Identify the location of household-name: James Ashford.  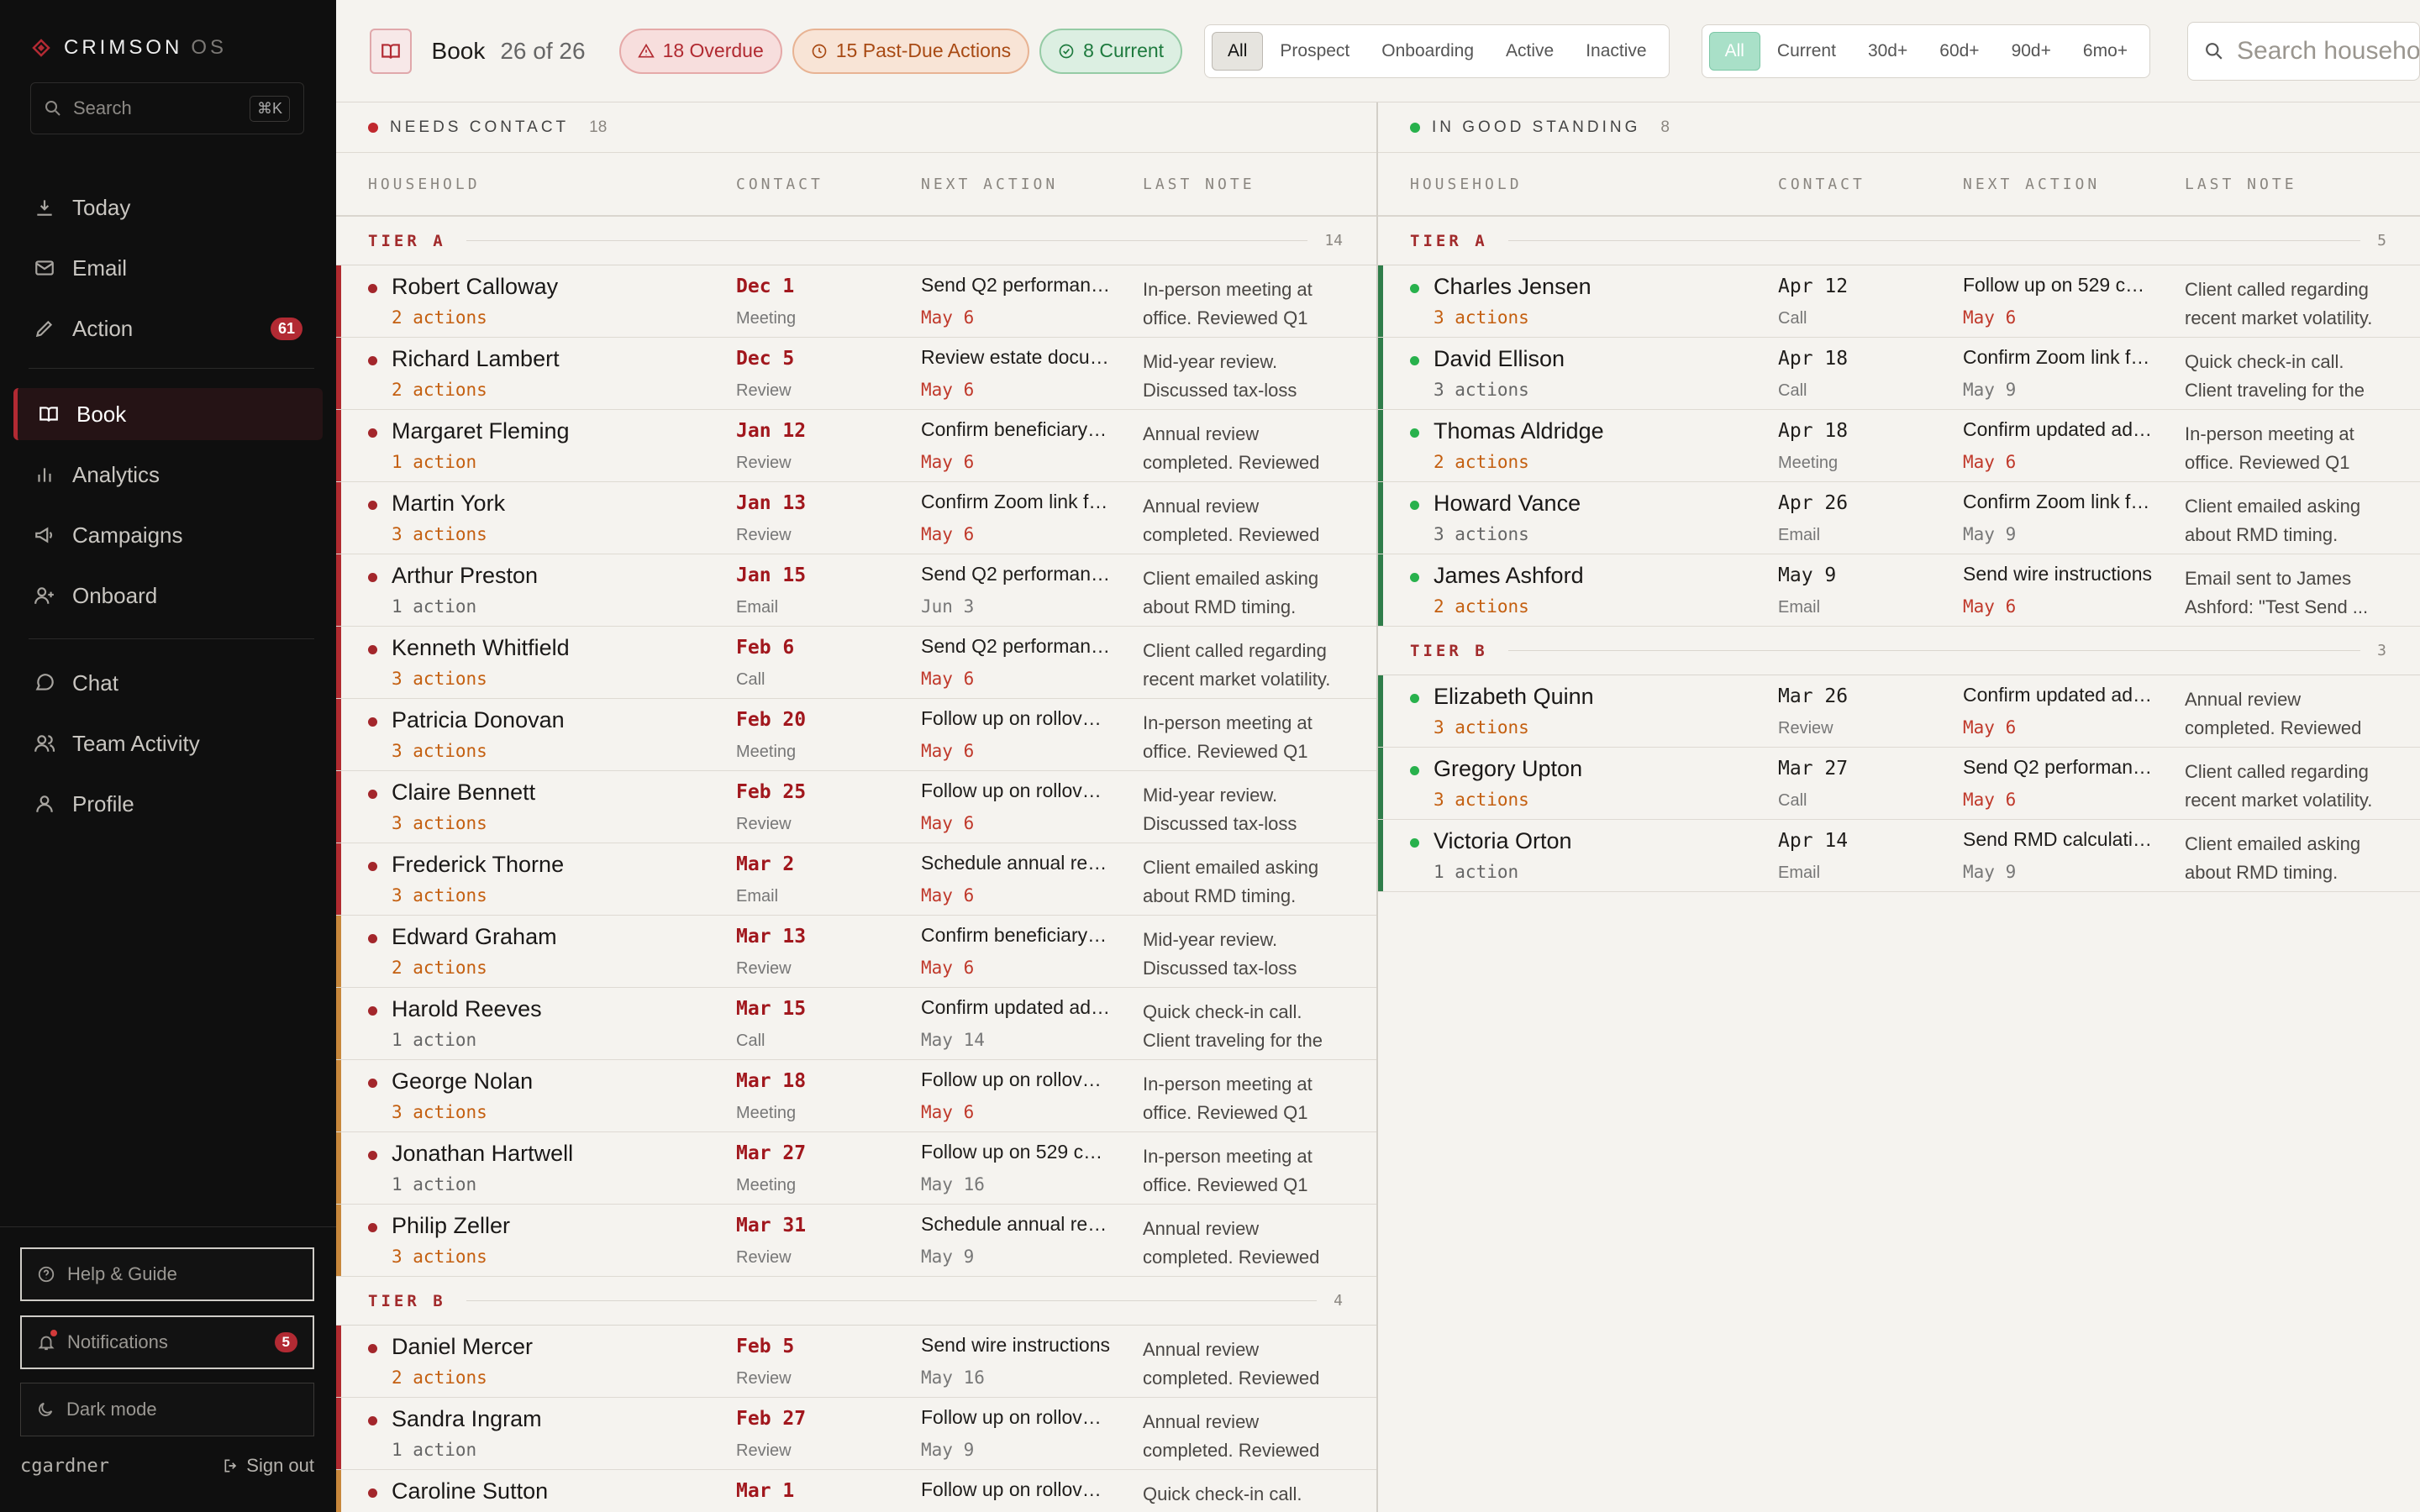
(1509, 576).